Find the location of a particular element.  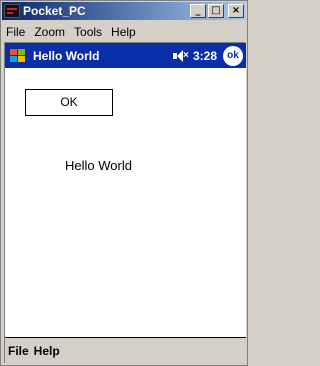

app-icon is located at coordinates (12, 11).